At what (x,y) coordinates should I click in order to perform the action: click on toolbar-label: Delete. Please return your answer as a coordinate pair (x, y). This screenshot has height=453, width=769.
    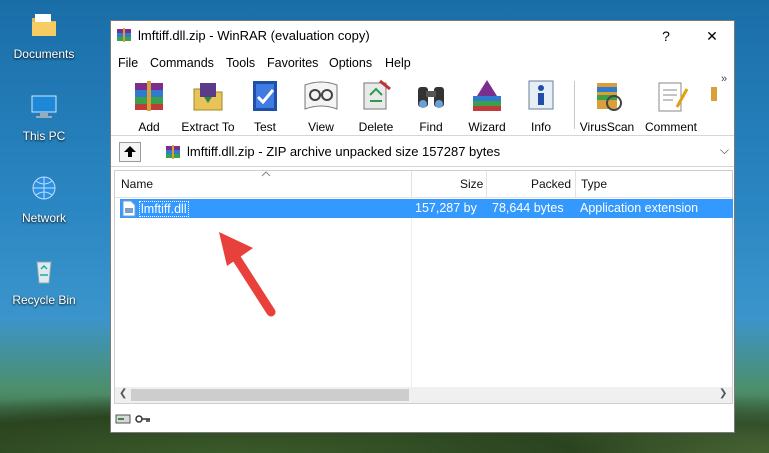
    Looking at the image, I should click on (376, 127).